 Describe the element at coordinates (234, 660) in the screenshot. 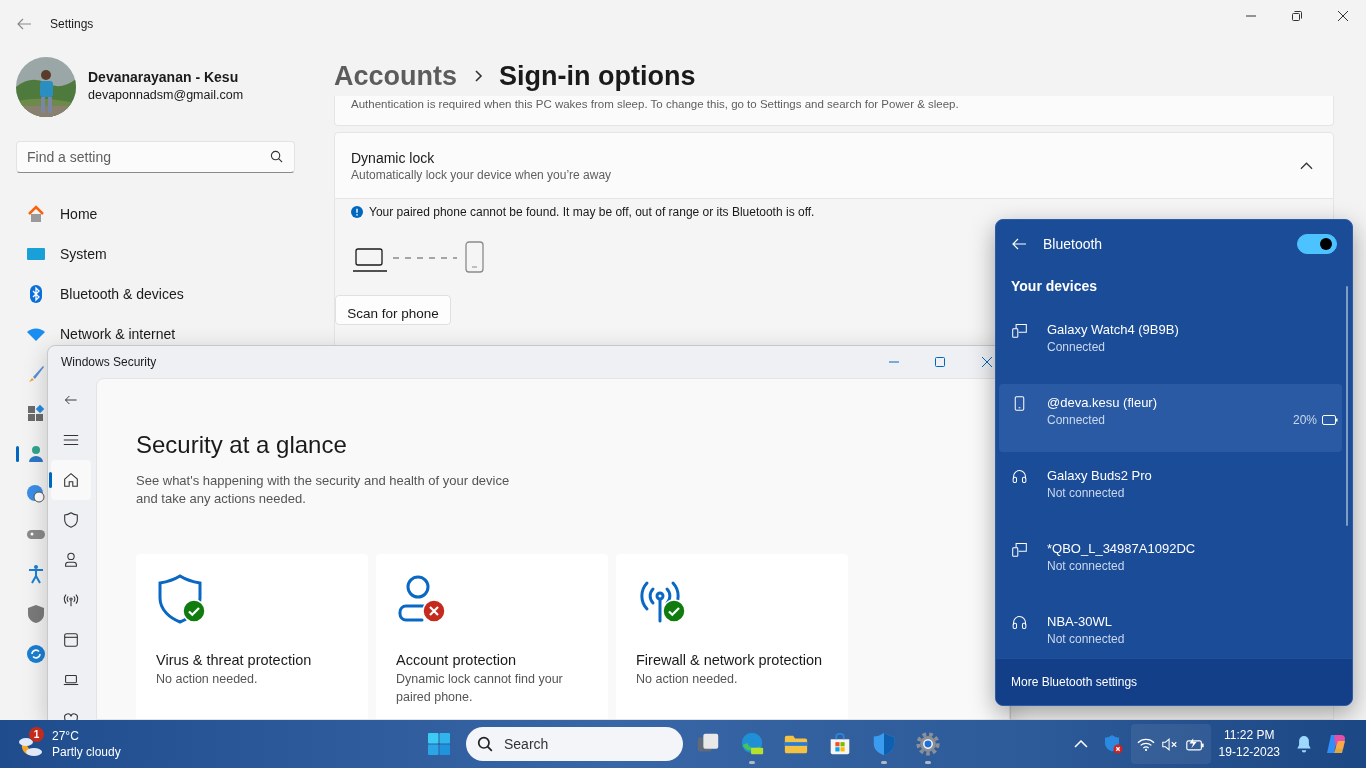

I see `card-title: Virus & threat protection` at that location.